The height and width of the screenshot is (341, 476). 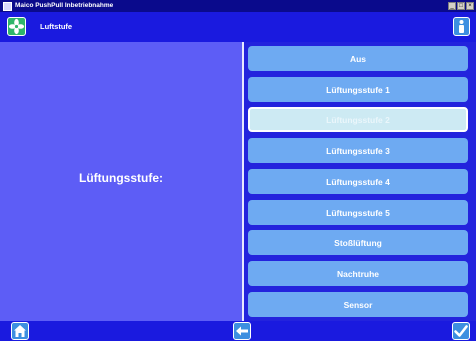 I want to click on window-title: Maico PushPull Inbetriebnahme, so click(x=64, y=5).